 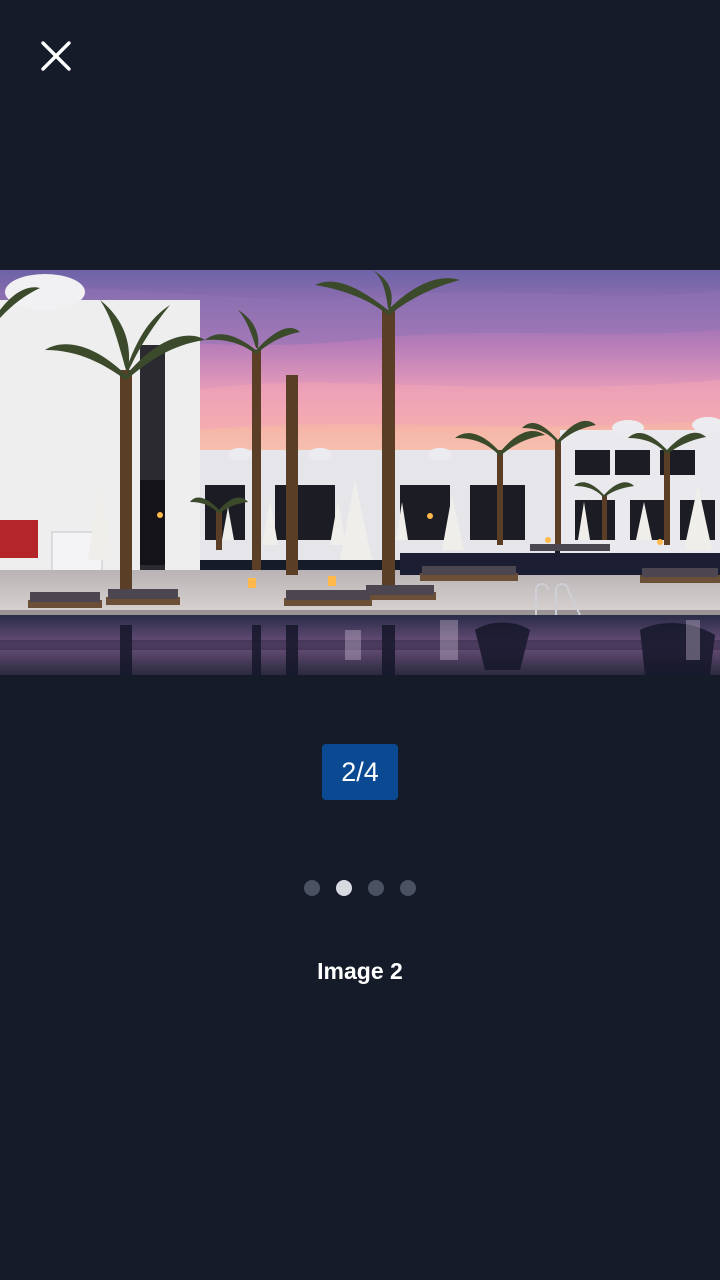 I want to click on image-caption: Image 2, so click(x=360, y=971).